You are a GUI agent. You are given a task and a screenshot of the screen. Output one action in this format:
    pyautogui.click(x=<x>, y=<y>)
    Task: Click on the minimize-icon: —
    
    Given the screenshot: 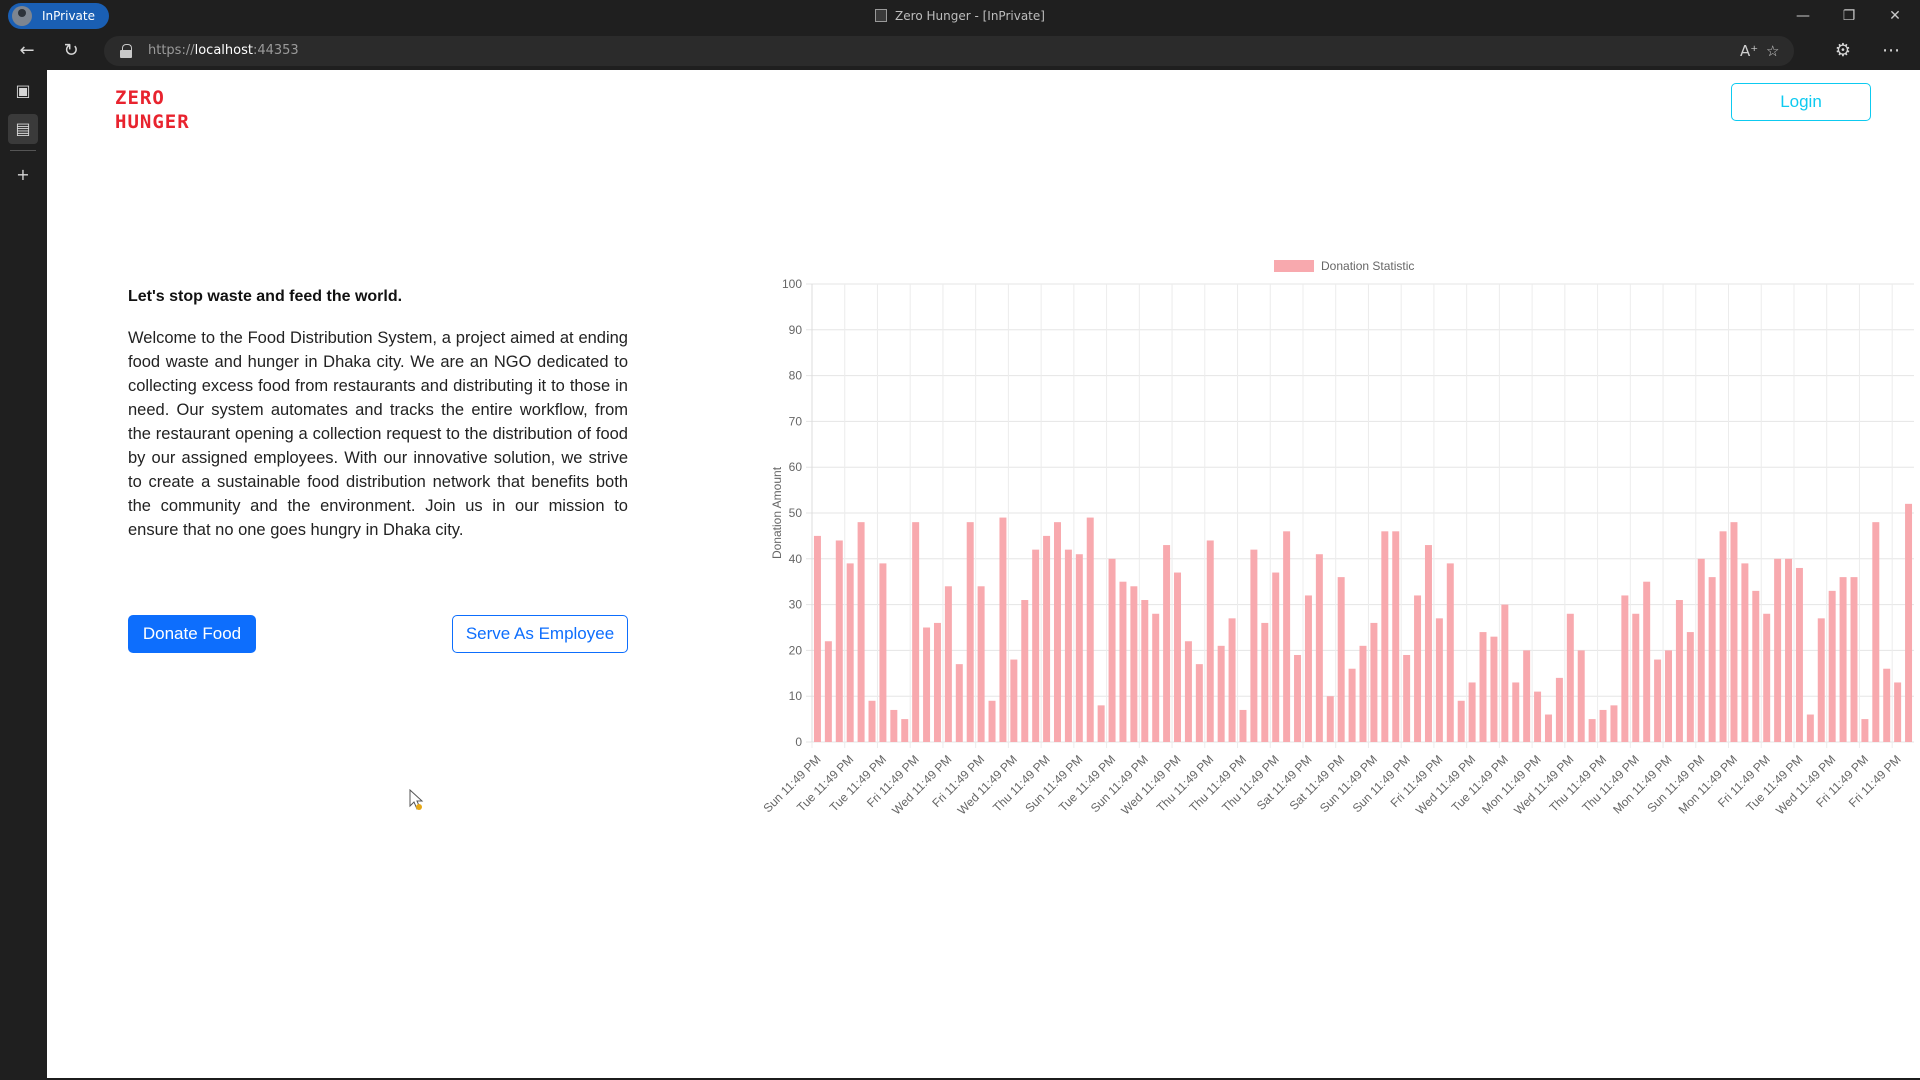 What is the action you would take?
    pyautogui.click(x=1803, y=16)
    